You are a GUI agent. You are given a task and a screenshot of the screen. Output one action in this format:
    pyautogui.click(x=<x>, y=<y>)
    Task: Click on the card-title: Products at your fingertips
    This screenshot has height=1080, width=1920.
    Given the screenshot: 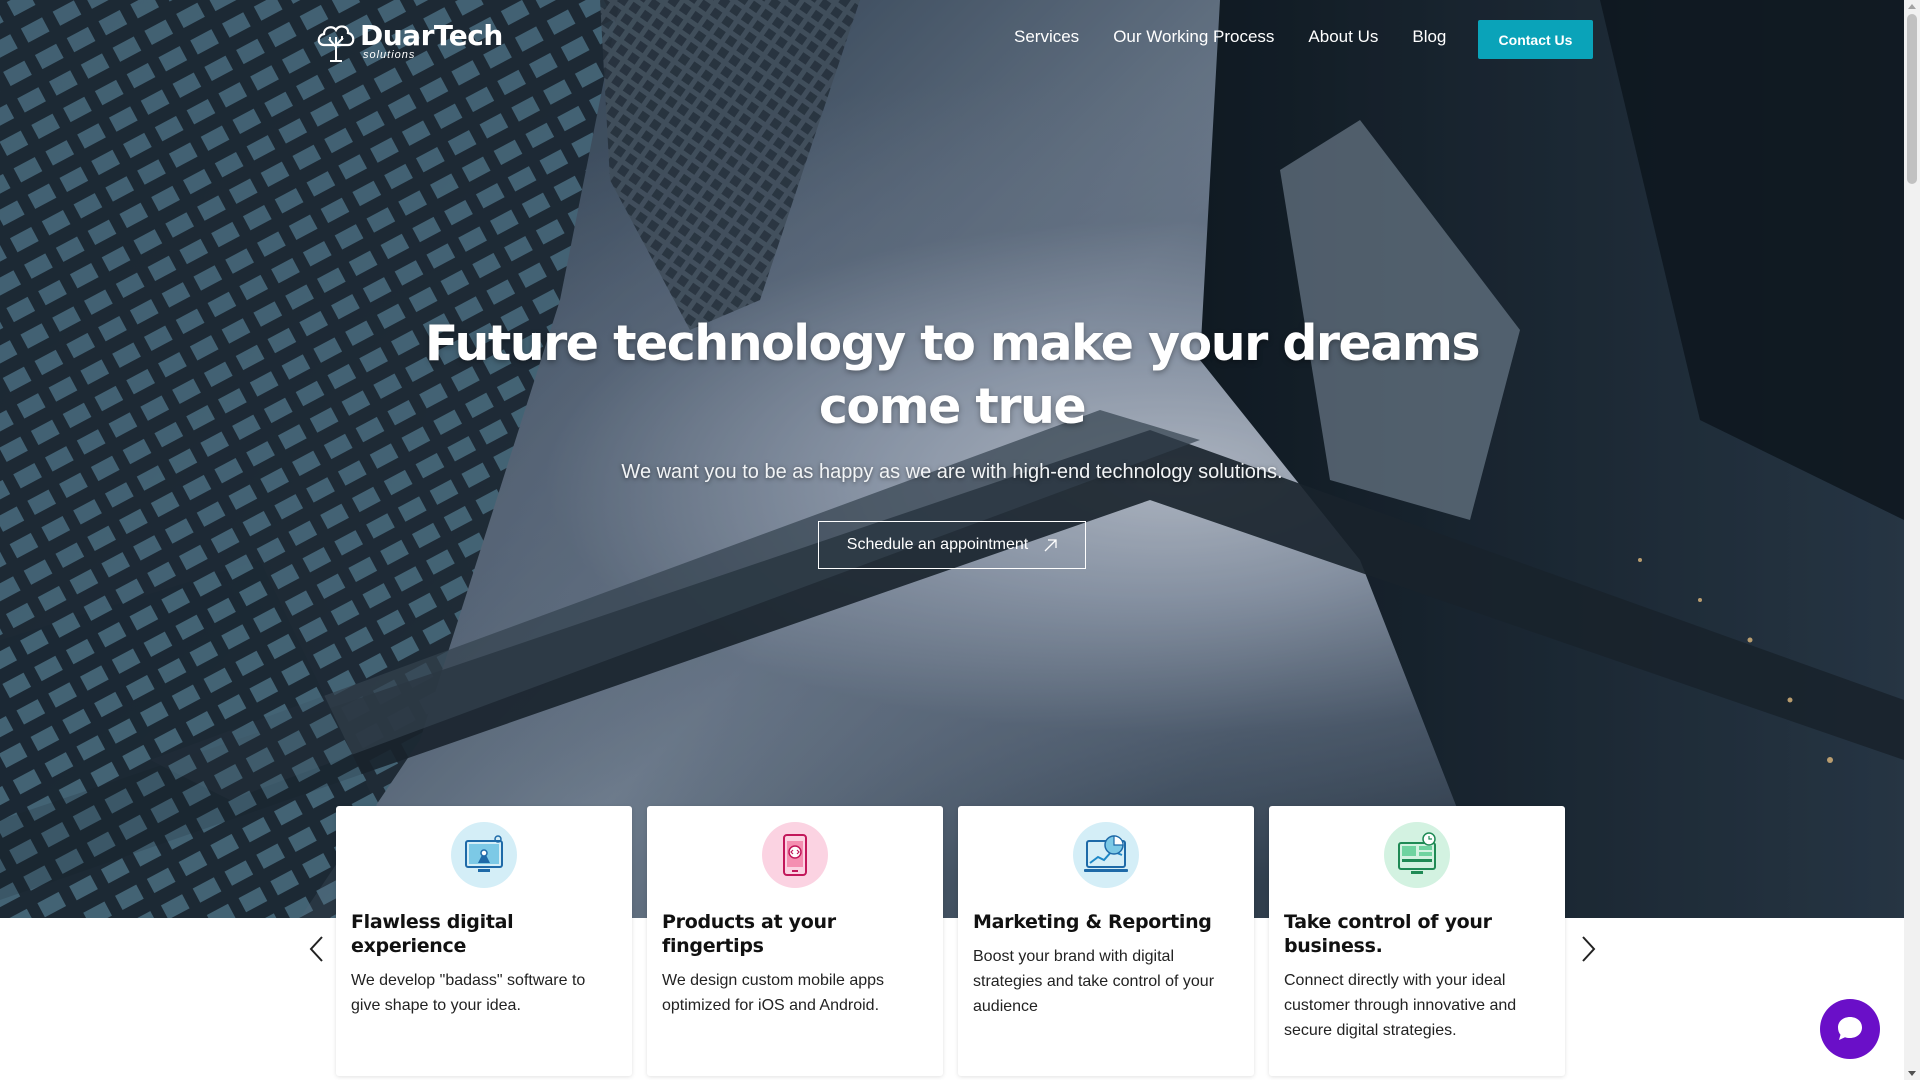 What is the action you would take?
    pyautogui.click(x=749, y=934)
    